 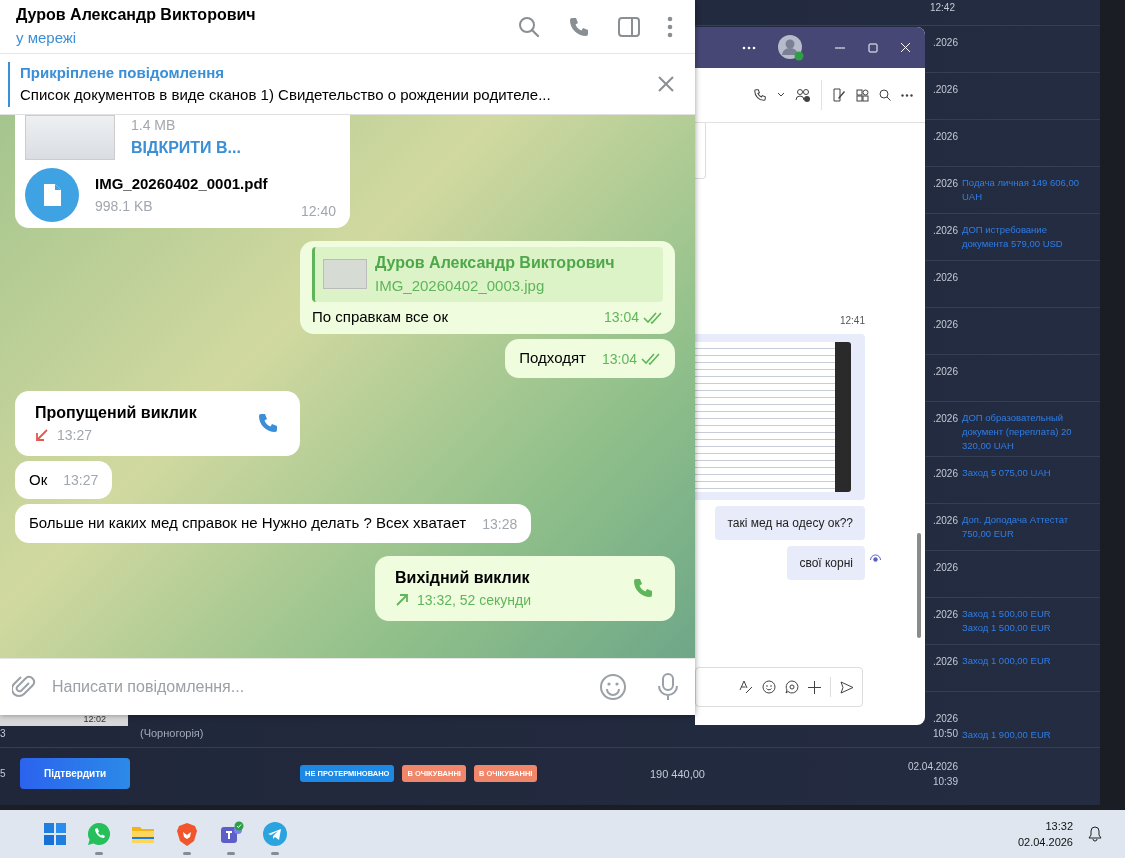 What do you see at coordinates (70, 137) in the screenshot?
I see `document-thumbnail` at bounding box center [70, 137].